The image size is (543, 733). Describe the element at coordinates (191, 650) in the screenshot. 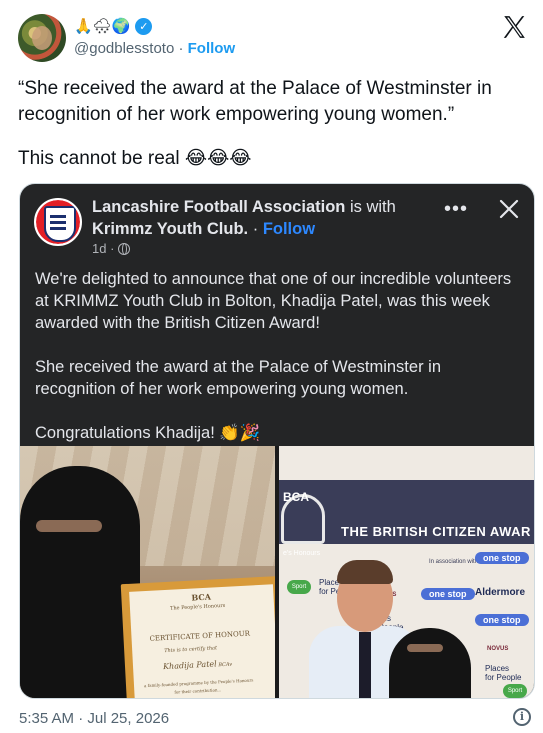

I see `cert-line: This is to certify that` at that location.